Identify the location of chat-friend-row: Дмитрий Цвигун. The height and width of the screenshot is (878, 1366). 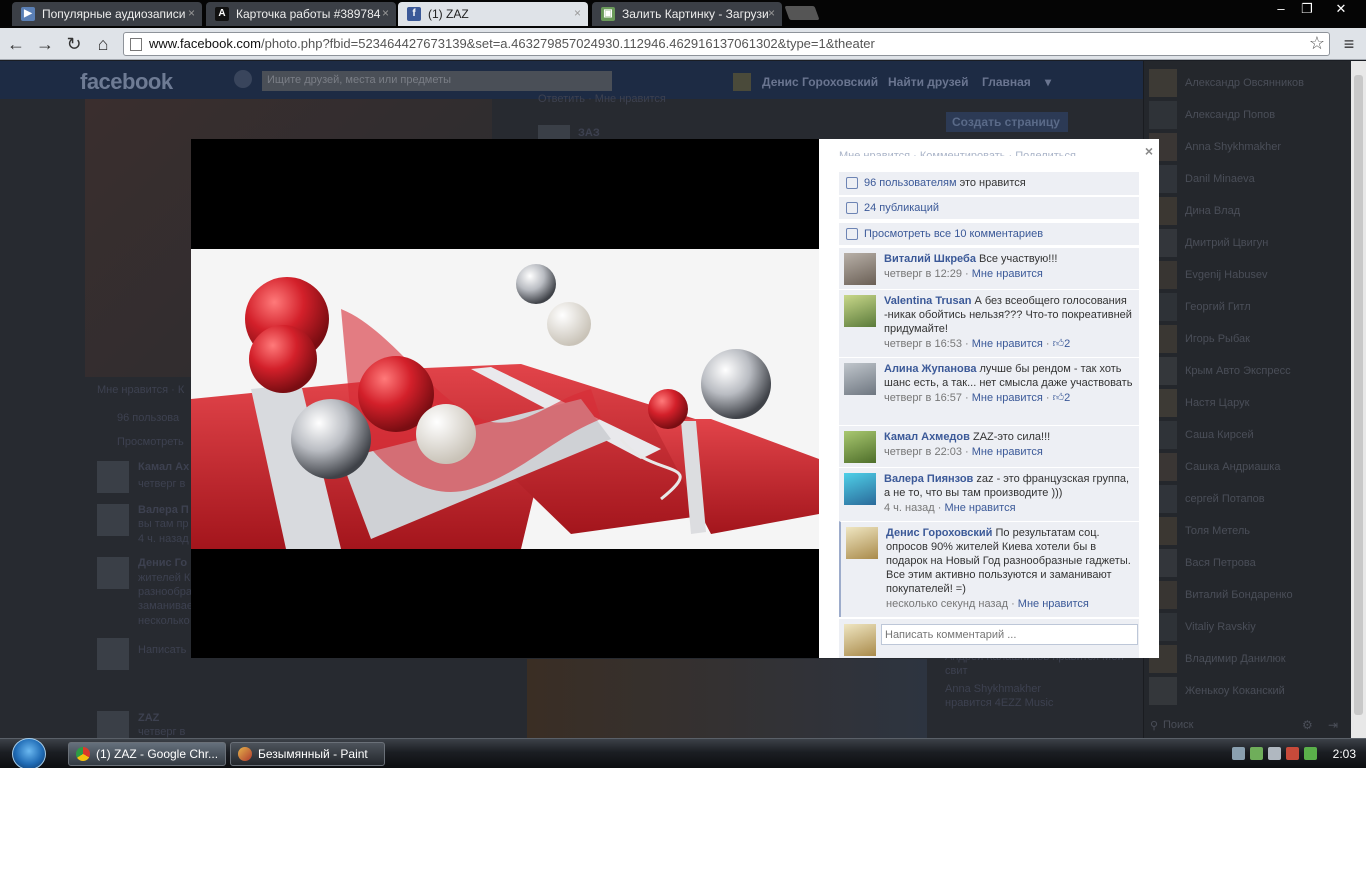
(1249, 243).